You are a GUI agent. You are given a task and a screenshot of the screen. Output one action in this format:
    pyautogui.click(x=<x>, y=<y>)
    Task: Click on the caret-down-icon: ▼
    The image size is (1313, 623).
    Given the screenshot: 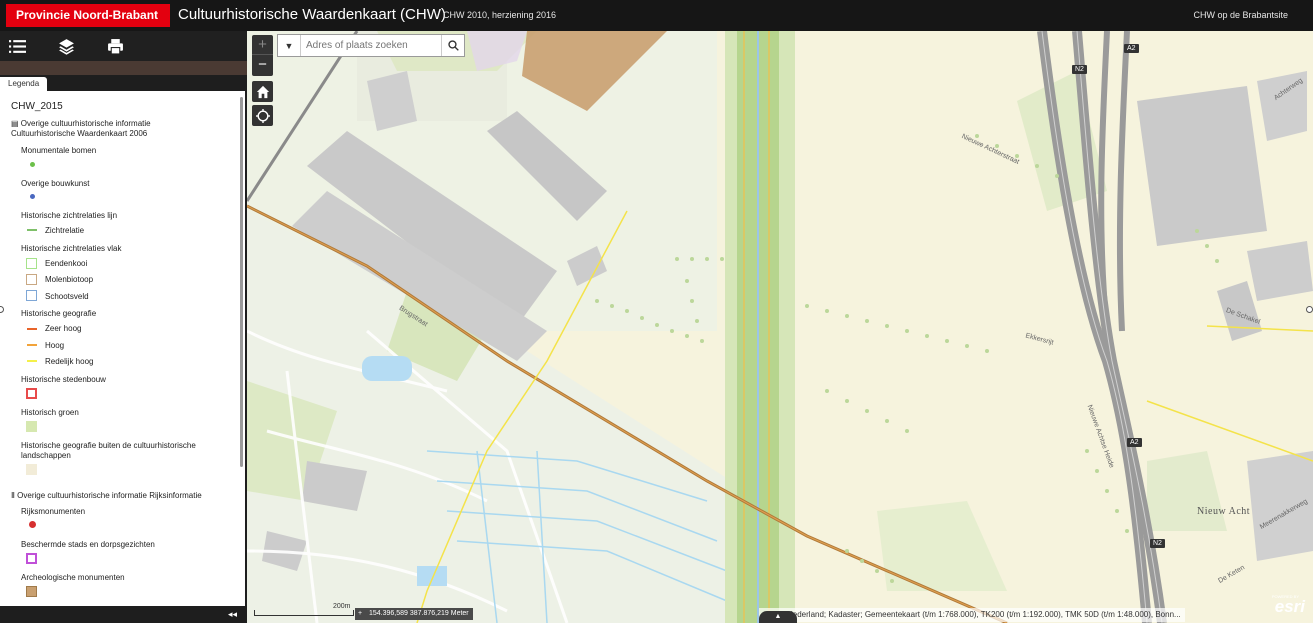 What is the action you would take?
    pyautogui.click(x=289, y=45)
    